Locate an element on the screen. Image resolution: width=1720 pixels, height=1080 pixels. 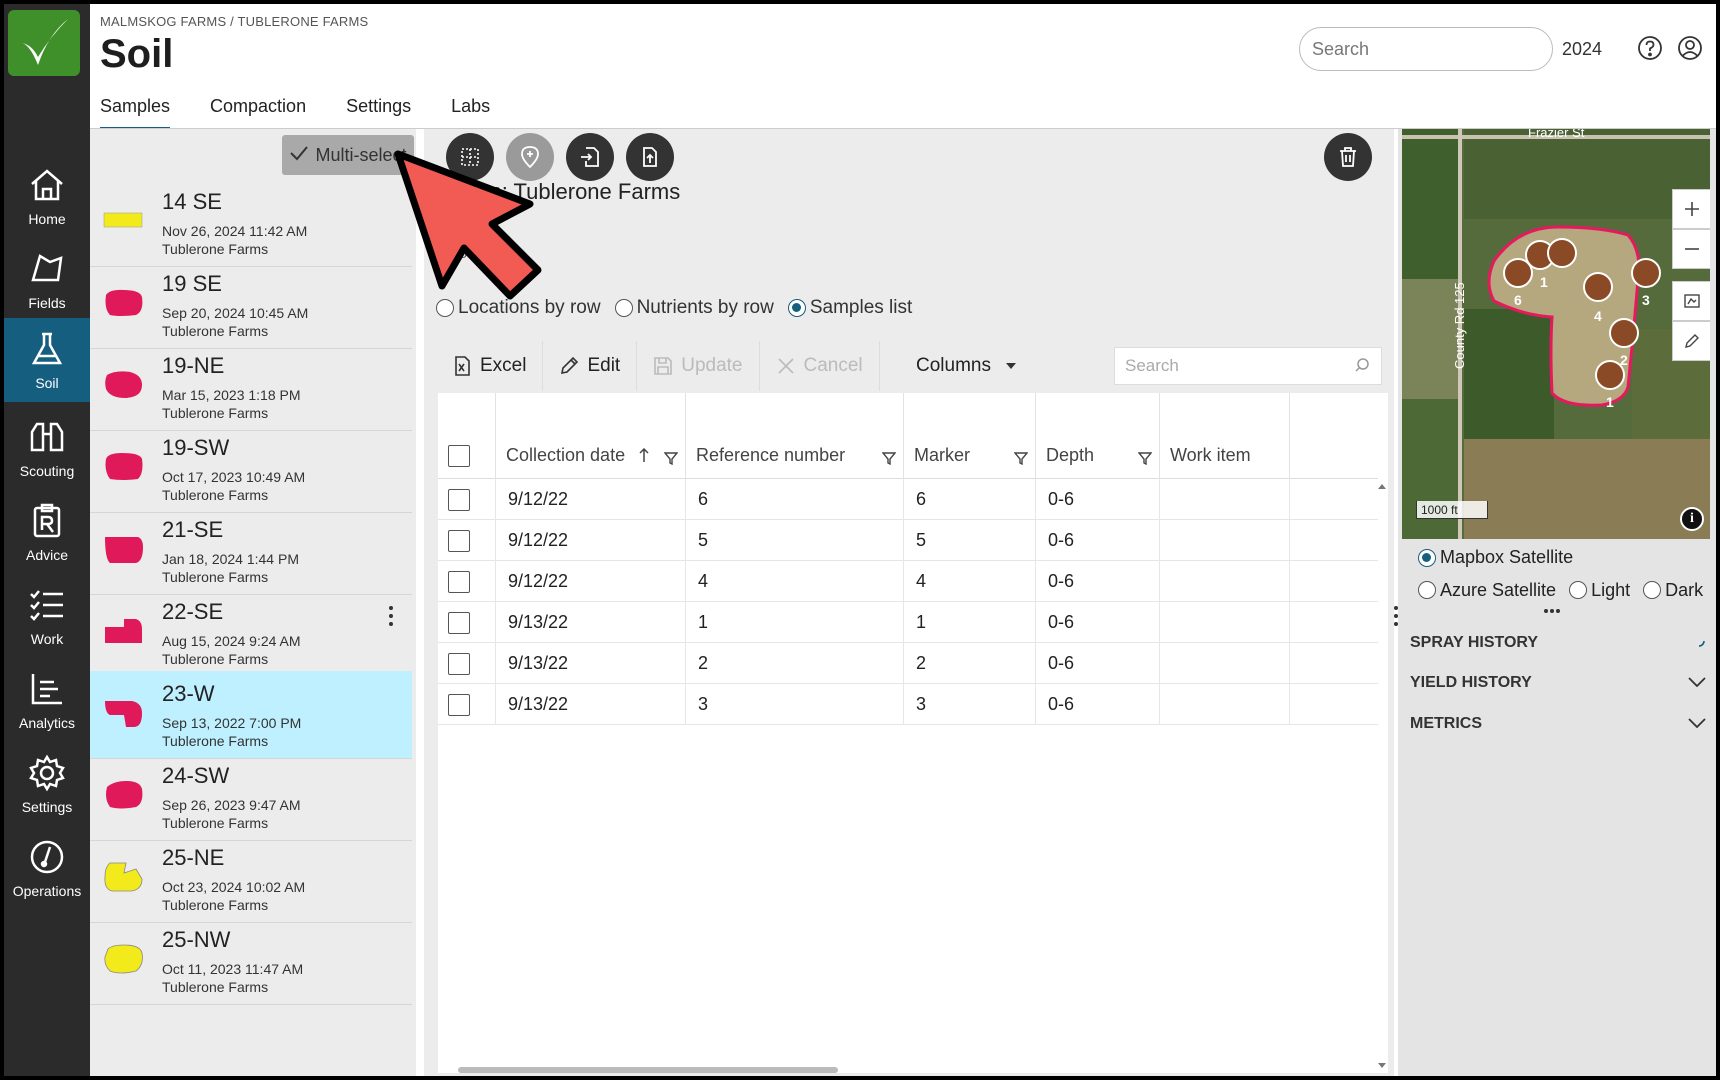
multiselect-button: Multi-select is located at coordinates (348, 155).